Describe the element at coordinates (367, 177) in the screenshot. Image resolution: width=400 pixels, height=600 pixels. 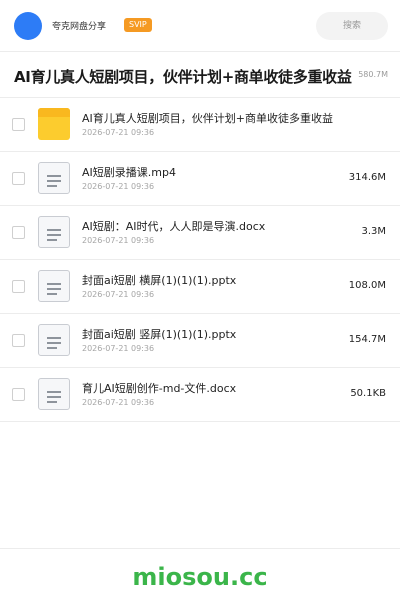
I see `file-size: 314.6M` at that location.